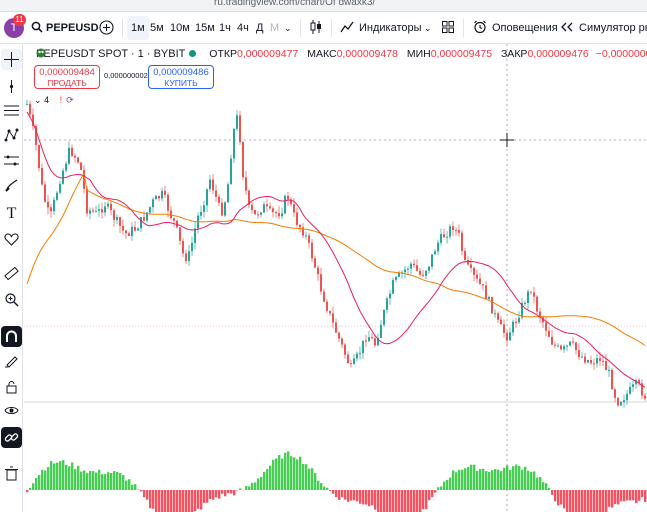 The image size is (647, 512). I want to click on crosshair-tool, so click(11, 59).